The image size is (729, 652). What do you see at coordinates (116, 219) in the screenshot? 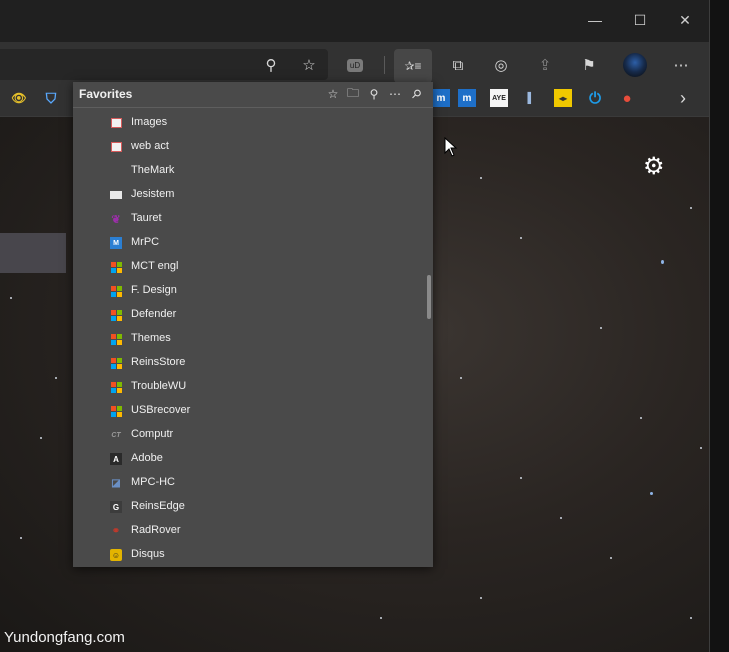
I see `bird-favicon-icon: ❦` at bounding box center [116, 219].